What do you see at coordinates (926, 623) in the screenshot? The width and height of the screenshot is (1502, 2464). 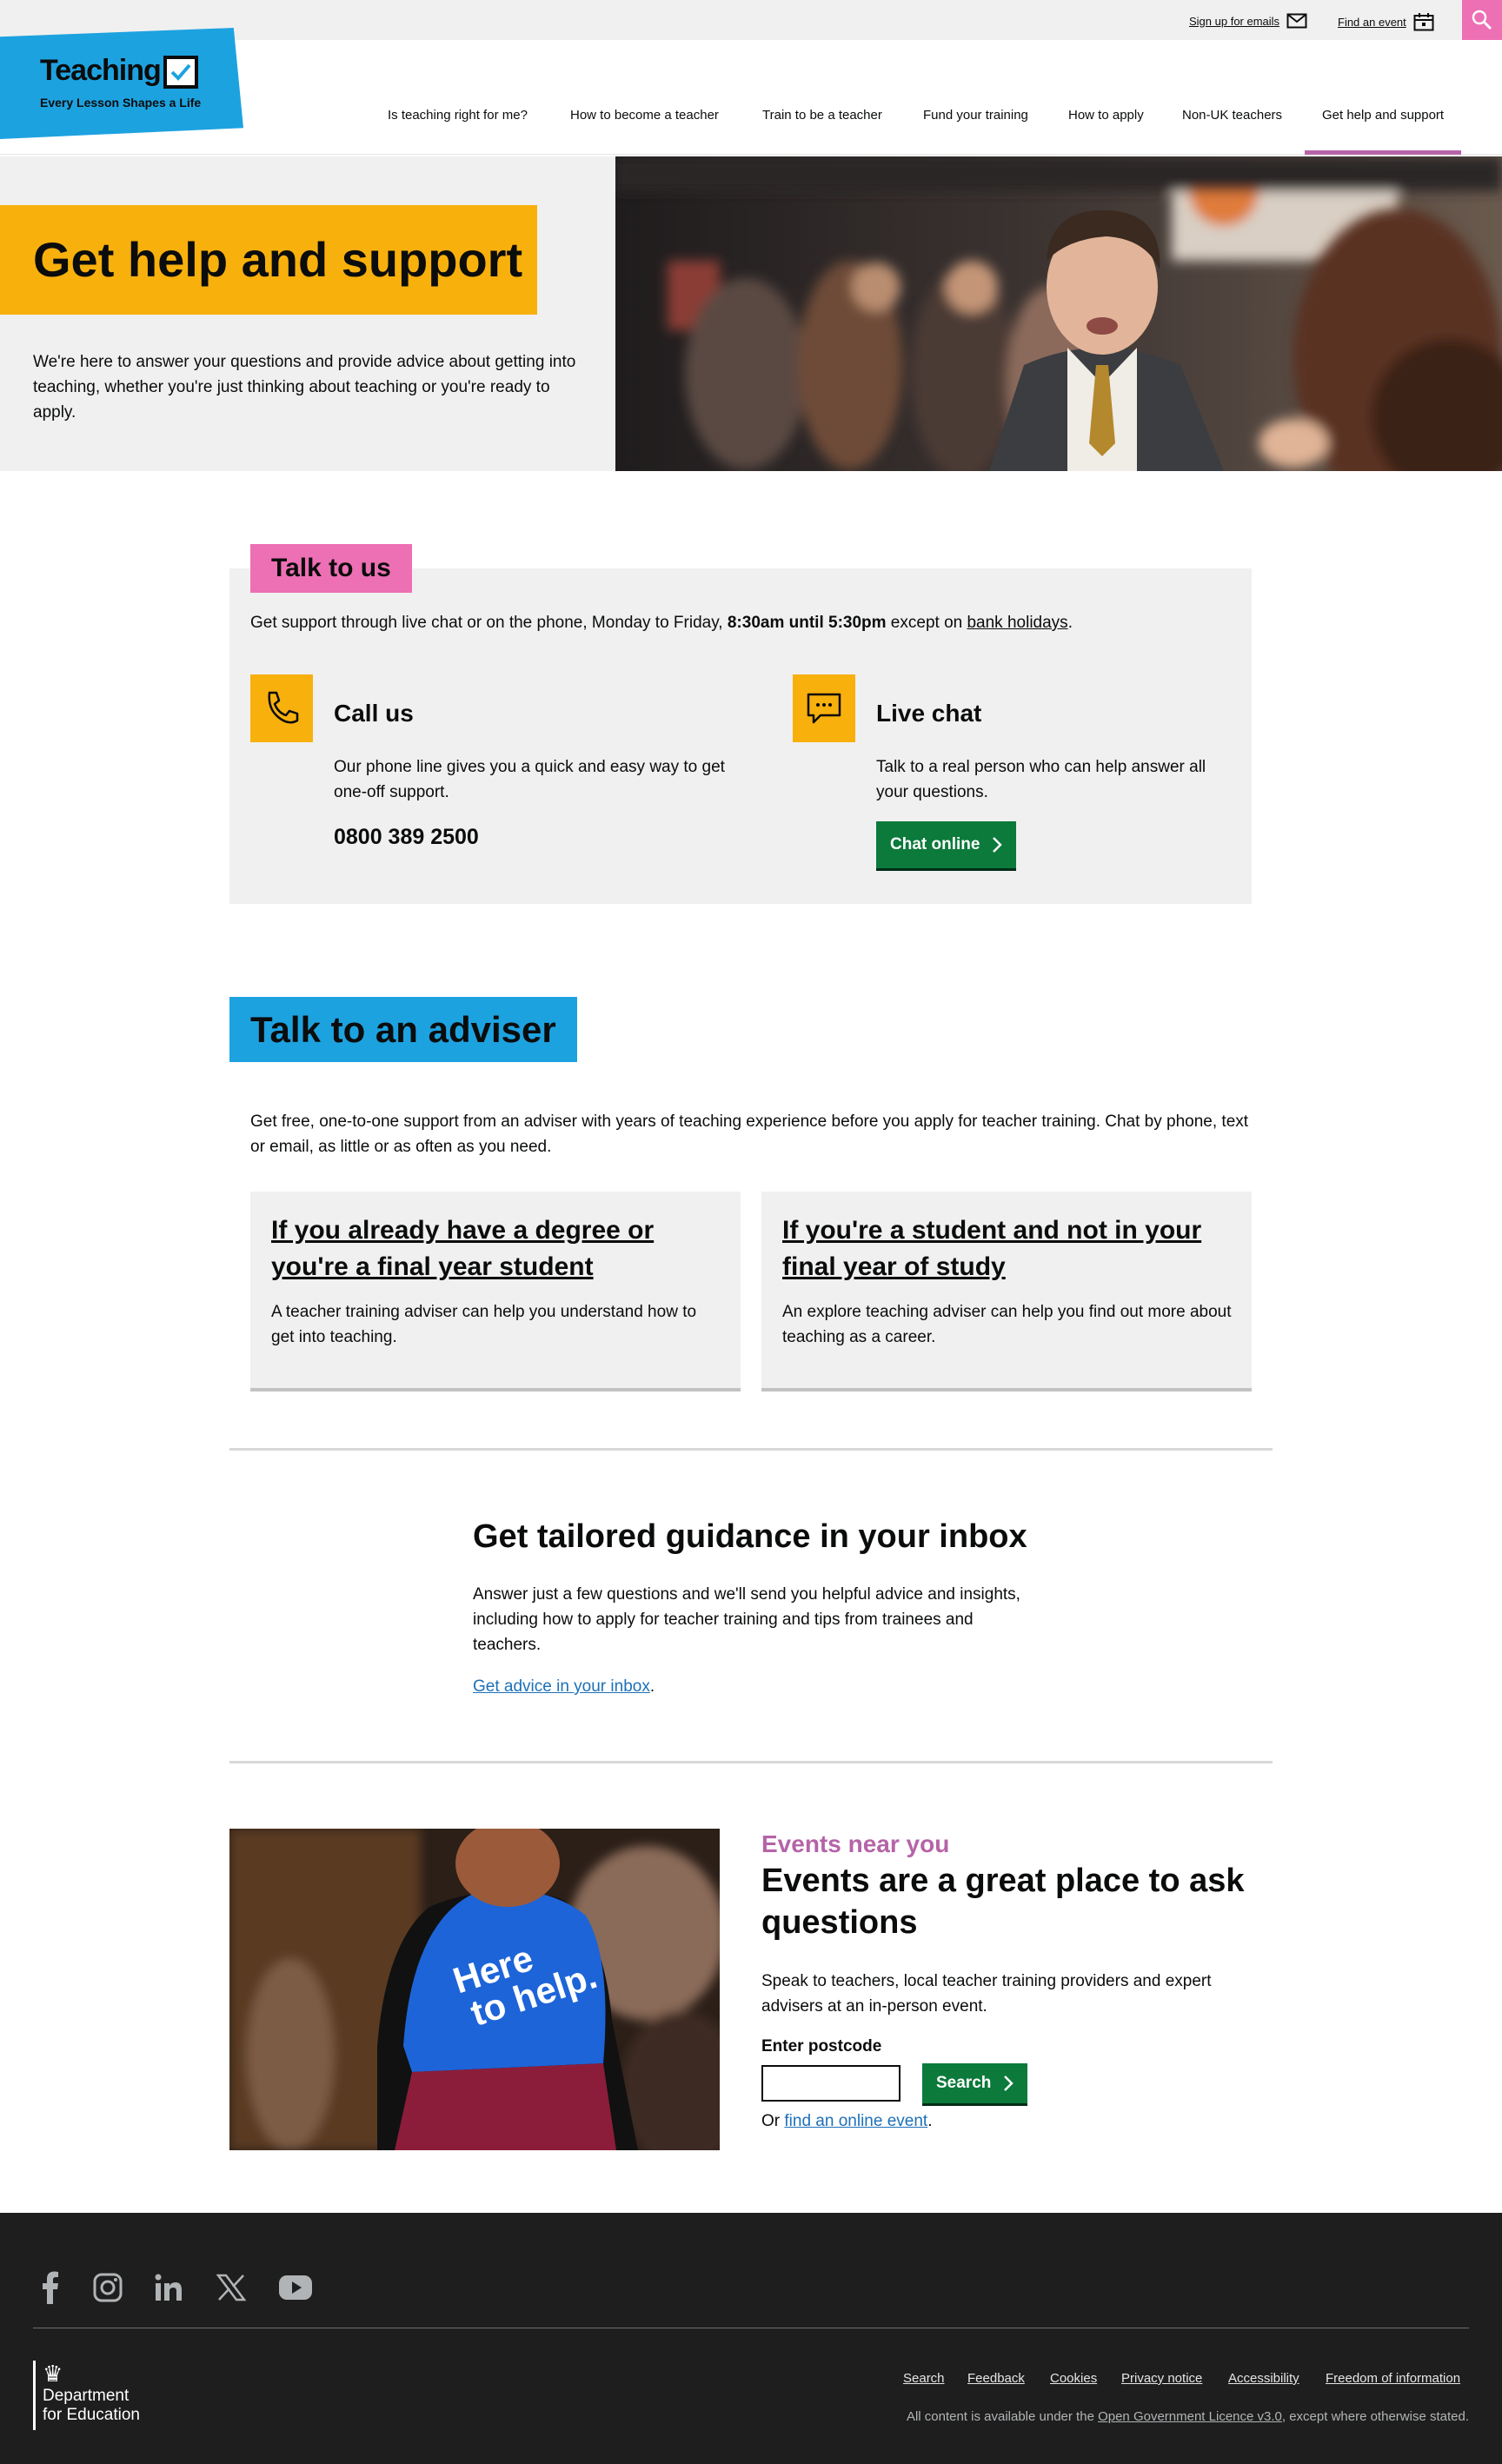 I see `talk-intro-mid: except on` at bounding box center [926, 623].